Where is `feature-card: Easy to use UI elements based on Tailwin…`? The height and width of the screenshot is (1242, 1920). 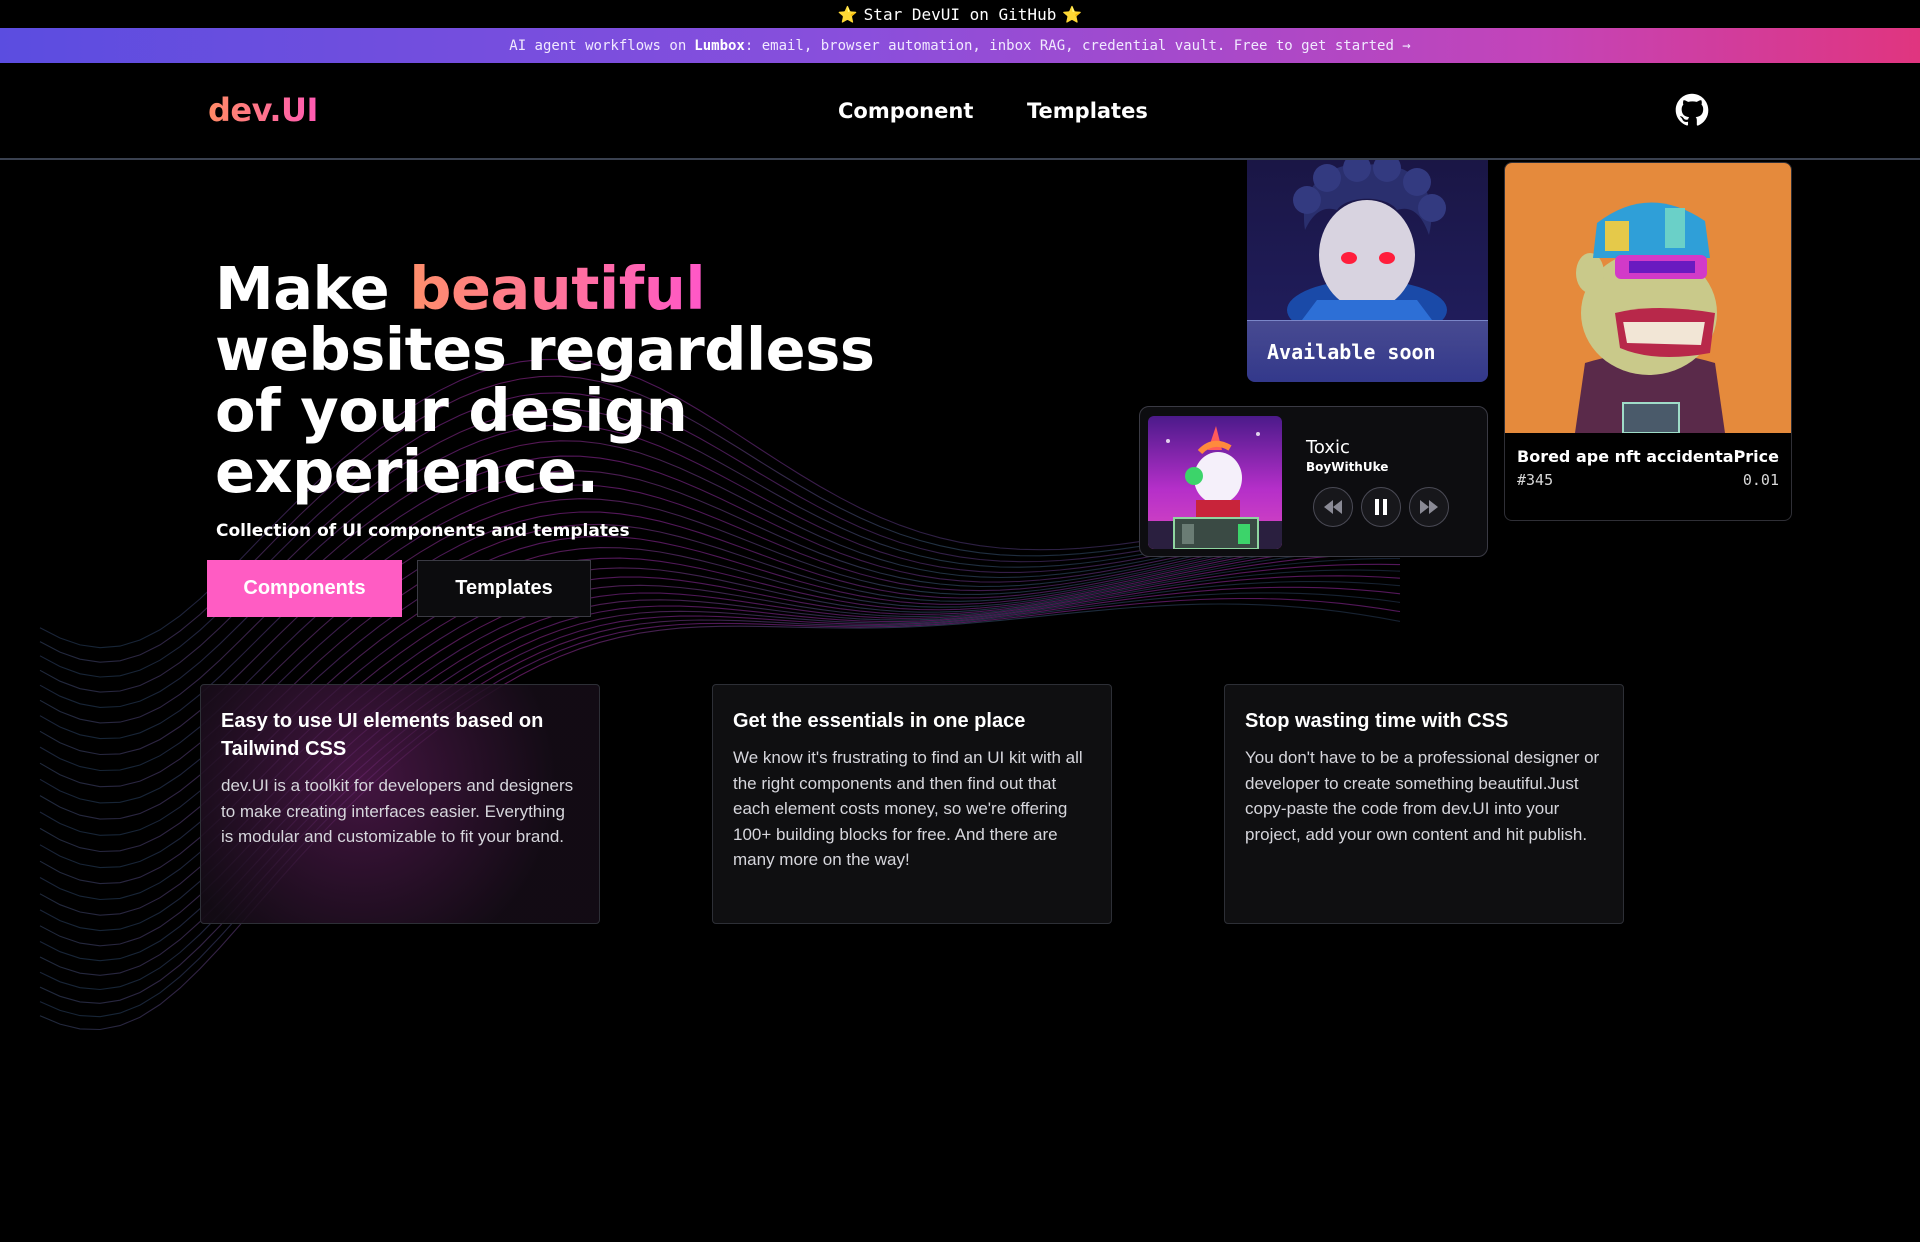
feature-card: Easy to use UI elements based on Tailwin… is located at coordinates (400, 804).